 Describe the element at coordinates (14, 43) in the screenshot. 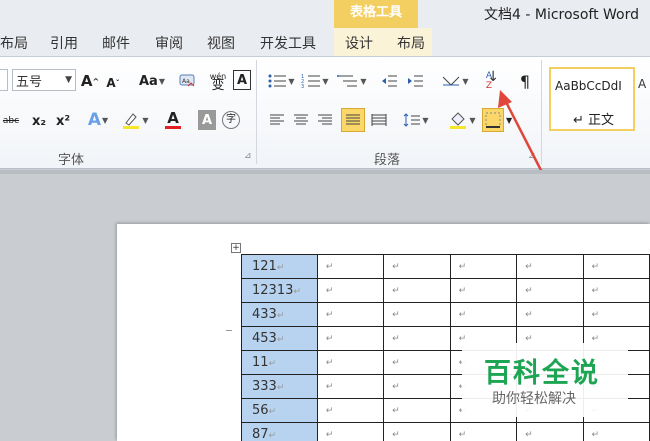

I see `tab-page-layout: 布局` at that location.